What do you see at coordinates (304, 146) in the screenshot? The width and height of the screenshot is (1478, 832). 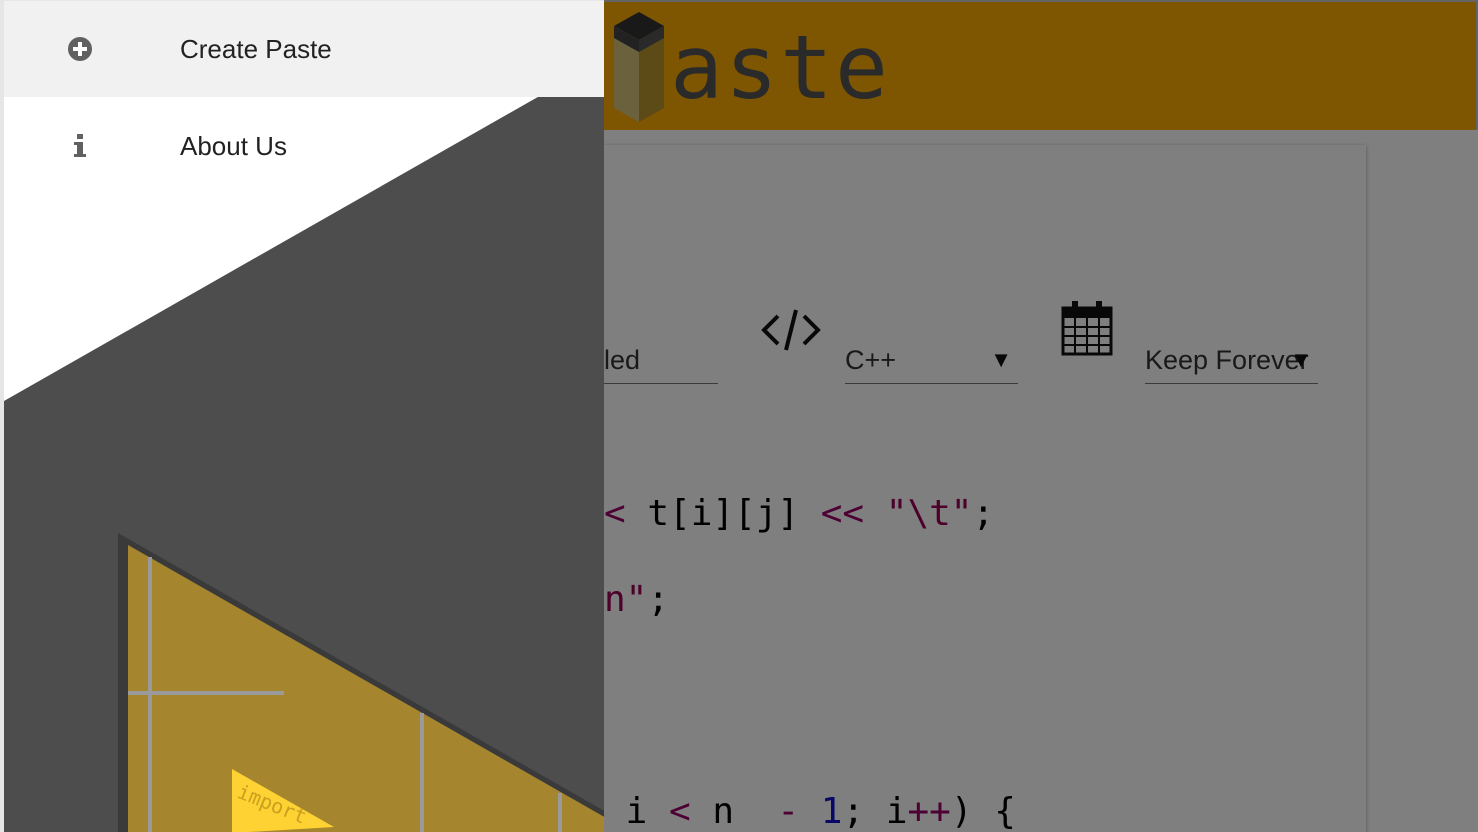 I see `menu-item-about-us: About Us` at bounding box center [304, 146].